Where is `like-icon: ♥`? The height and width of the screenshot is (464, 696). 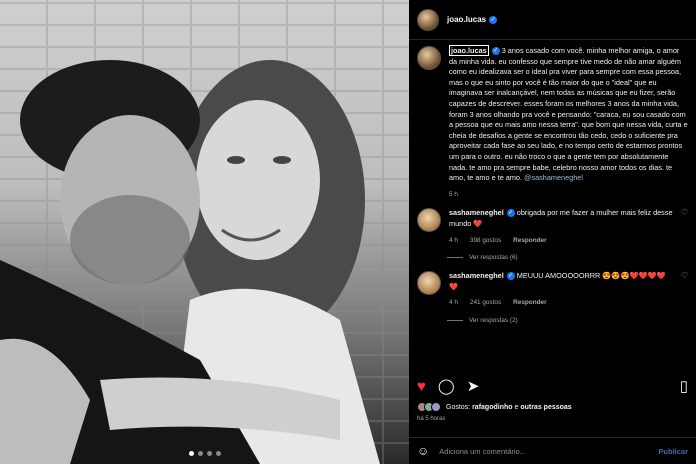 like-icon: ♥ is located at coordinates (421, 386).